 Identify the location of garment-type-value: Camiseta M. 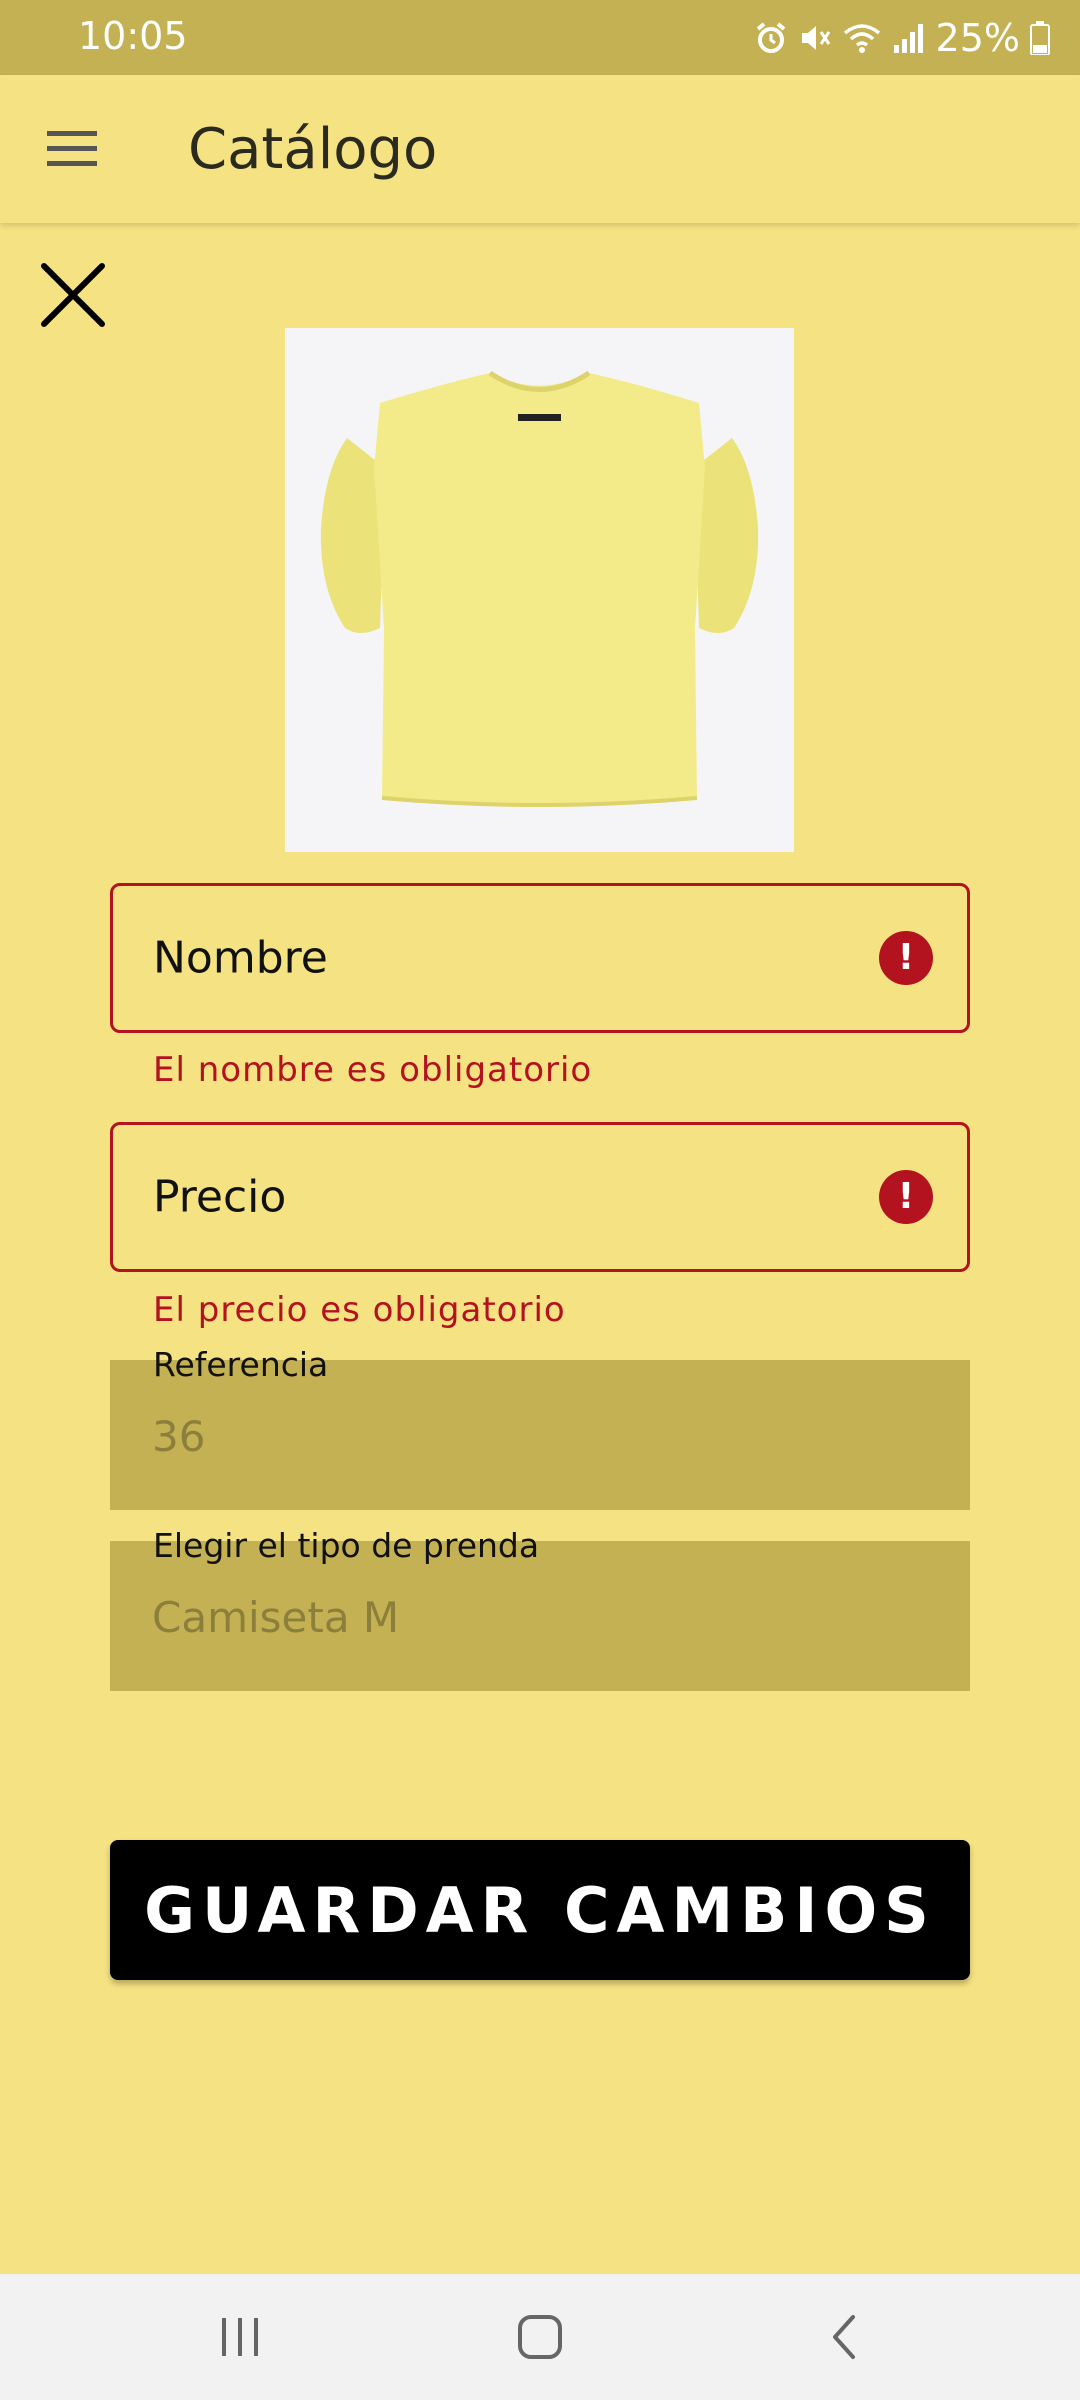
(276, 1617).